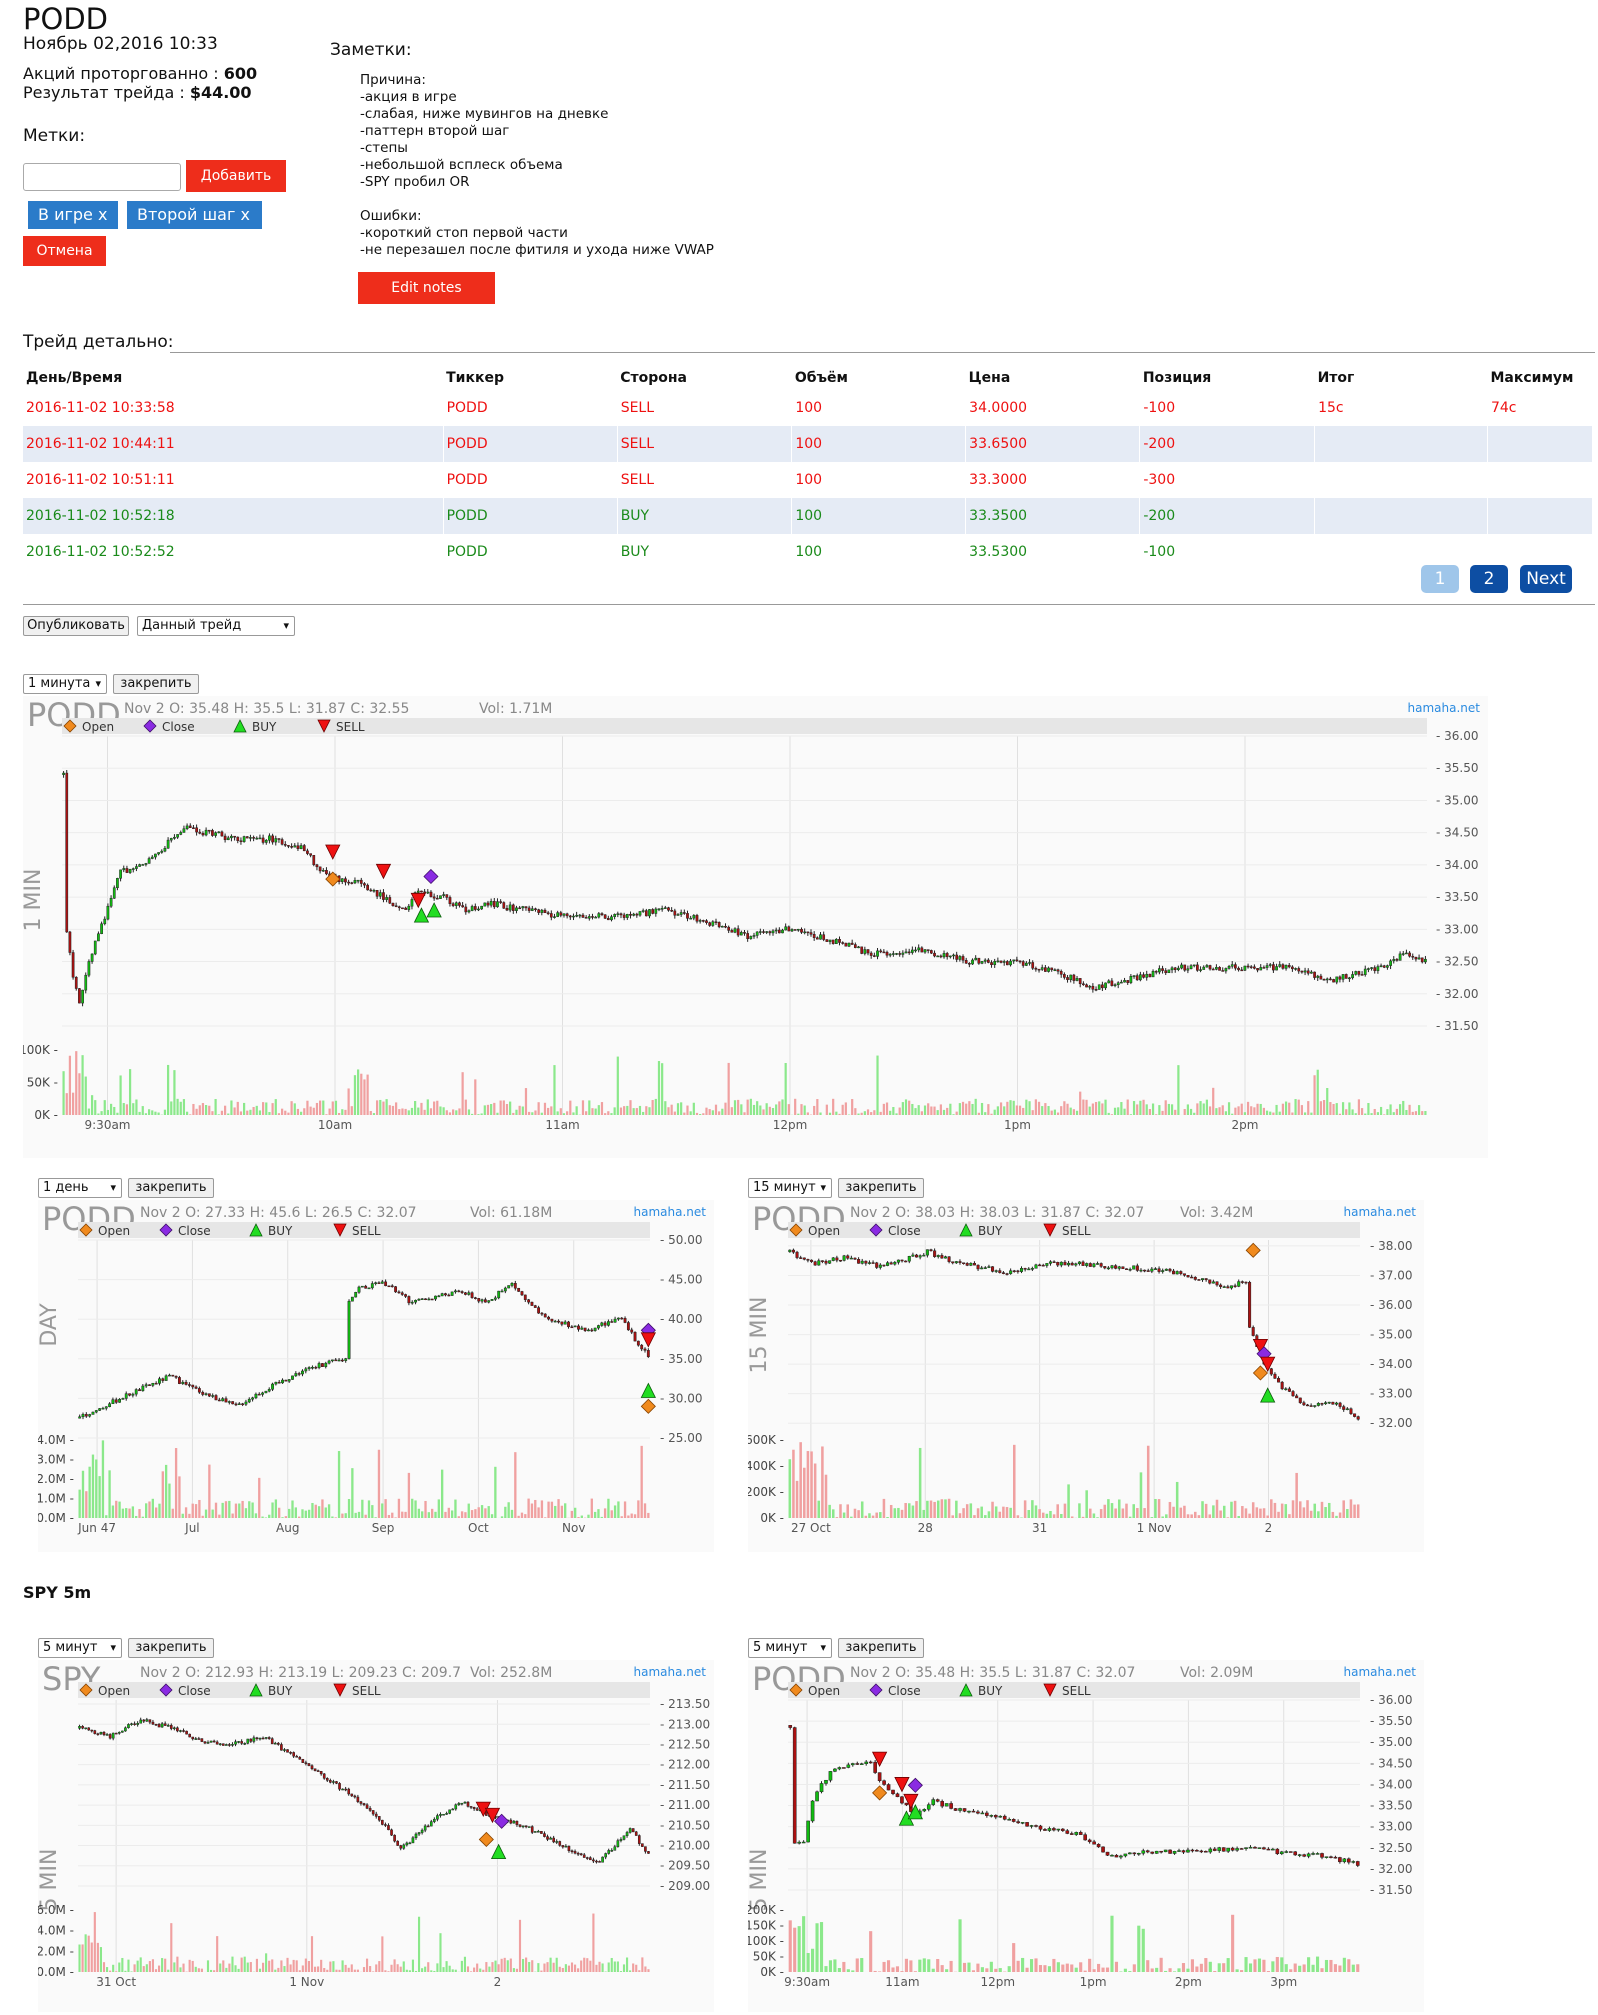 The width and height of the screenshot is (1598, 2015). What do you see at coordinates (808, 552) in the screenshot?
I see `table-row: 2016-11-02 10:52:52 PODD BUY 100 33.5300 -100` at bounding box center [808, 552].